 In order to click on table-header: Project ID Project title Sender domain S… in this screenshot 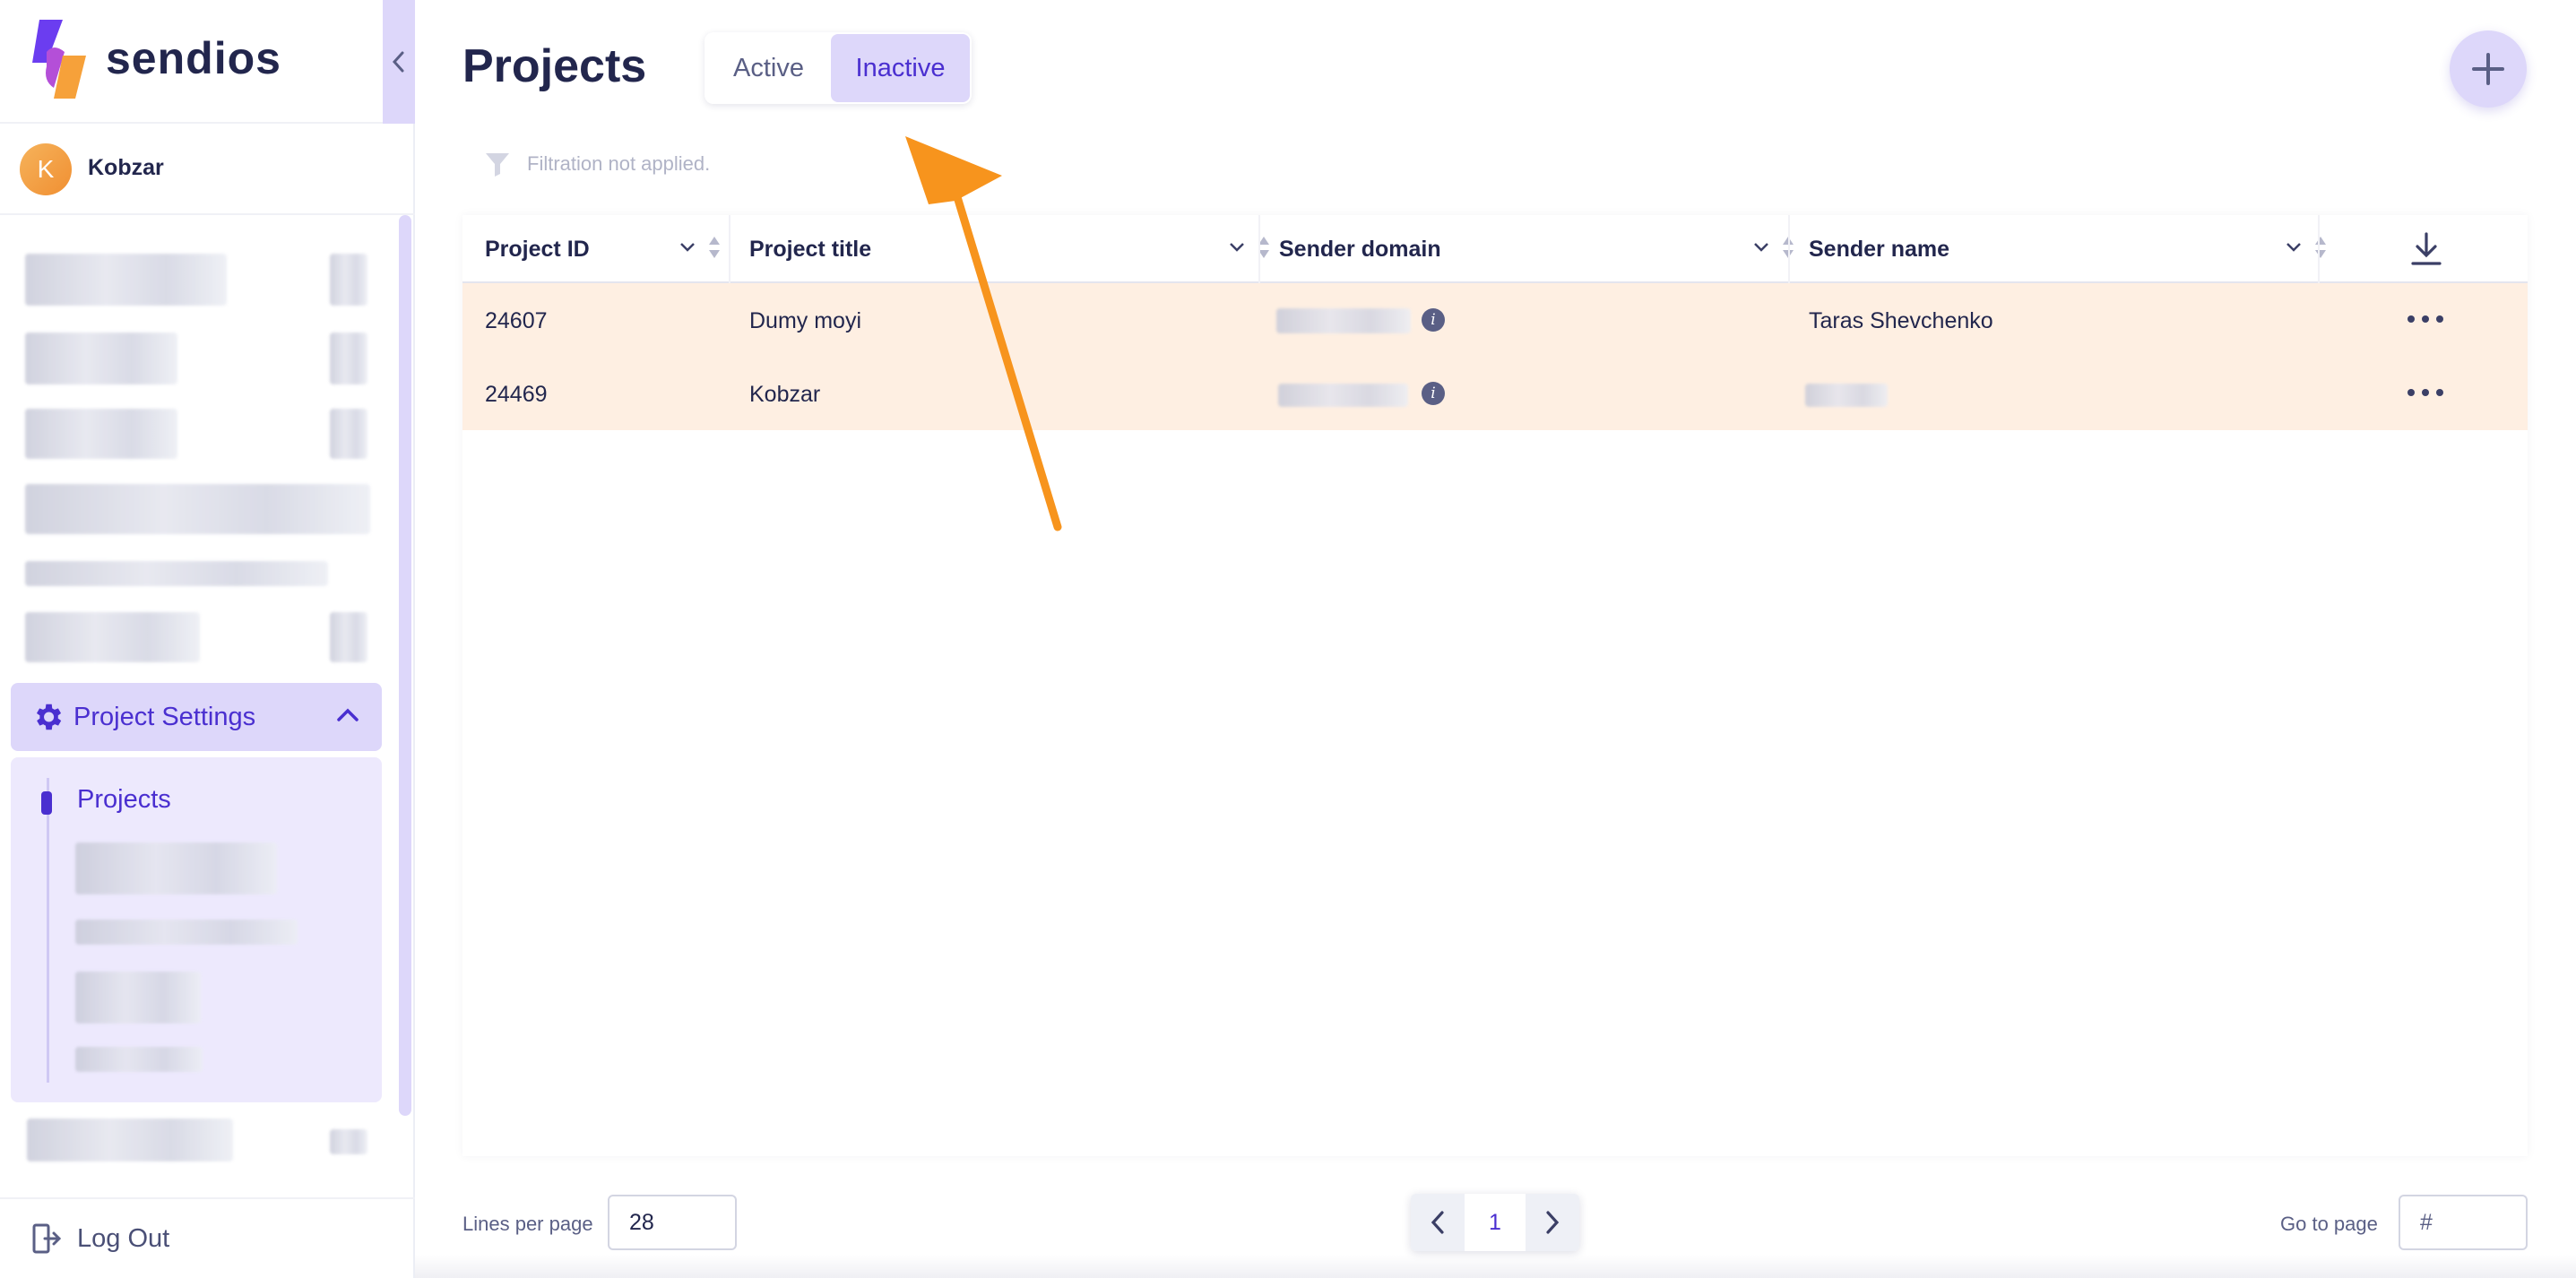, I will do `click(1495, 249)`.